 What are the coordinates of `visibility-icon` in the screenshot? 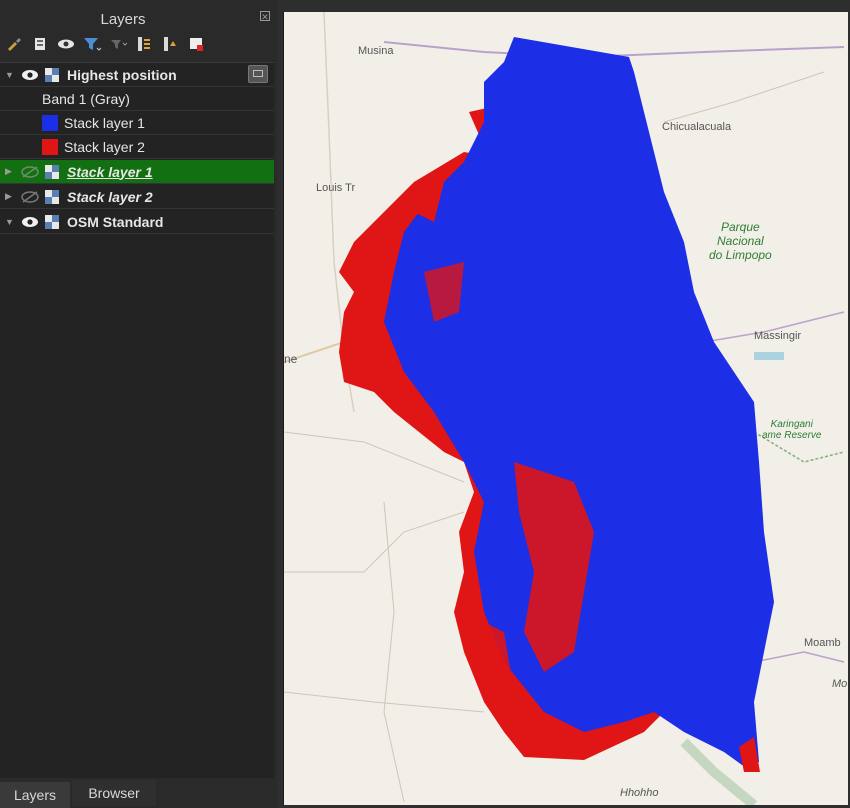 It's located at (66, 44).